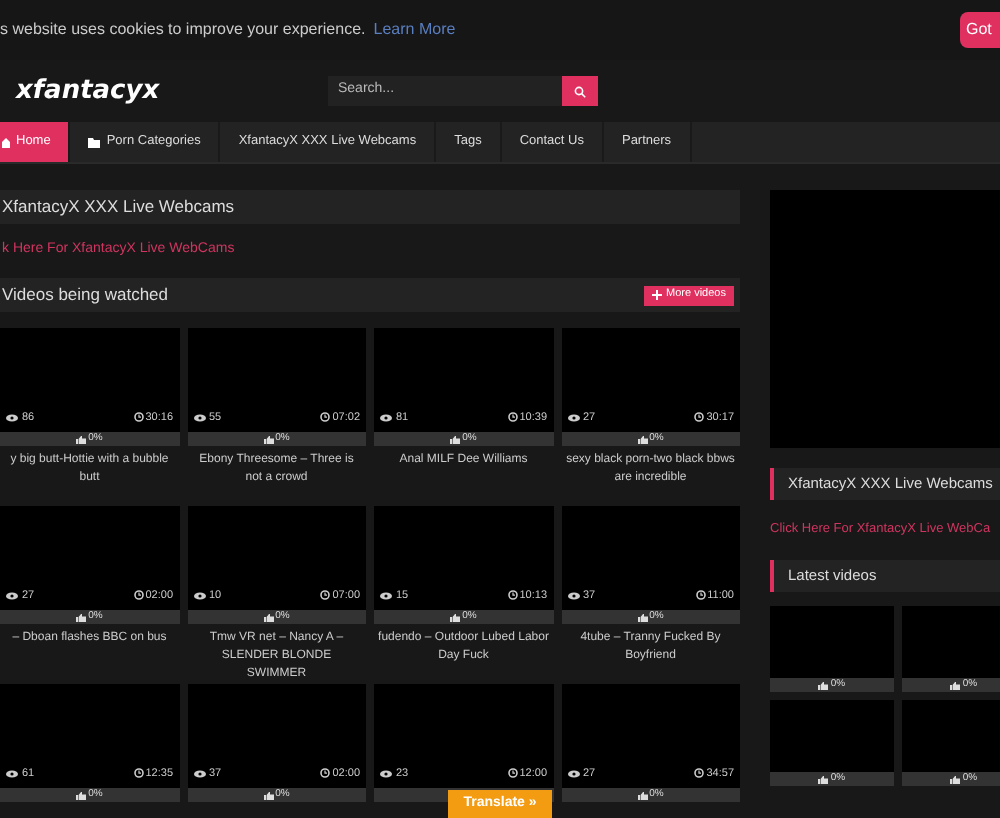  What do you see at coordinates (94, 142) in the screenshot?
I see `folder-icon` at bounding box center [94, 142].